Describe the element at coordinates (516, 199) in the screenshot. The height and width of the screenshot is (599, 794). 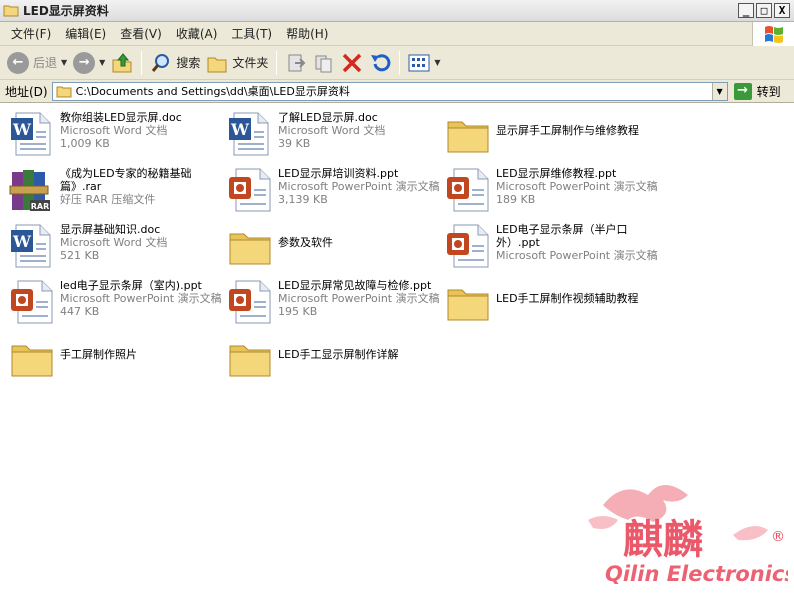
I see `file-size: 189 KB` at that location.